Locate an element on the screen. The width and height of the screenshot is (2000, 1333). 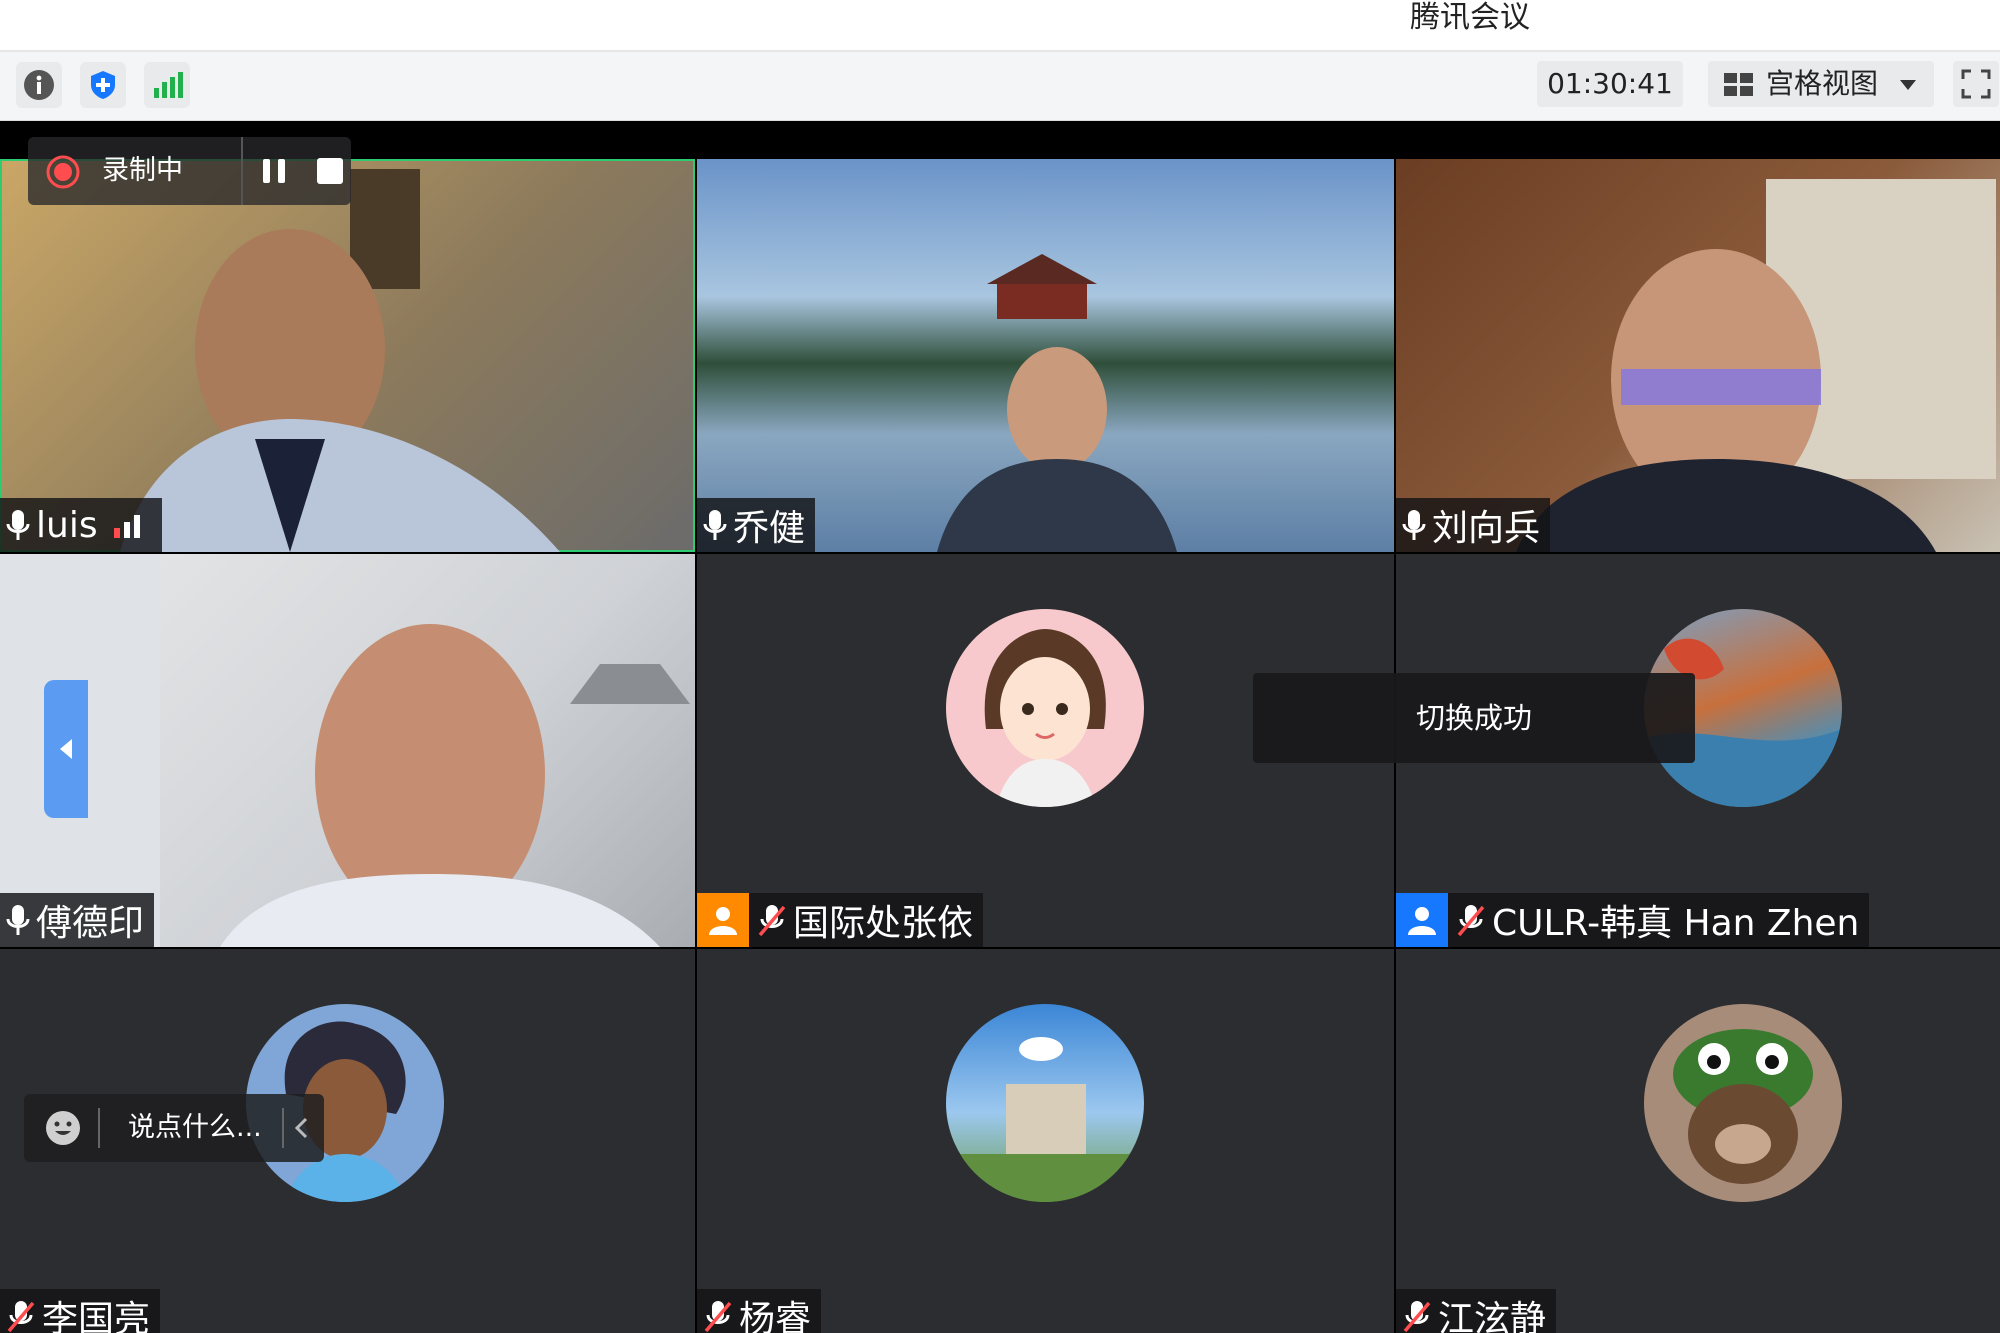
participant-name: CULR-韩真 Han Zhen is located at coordinates (1676, 923).